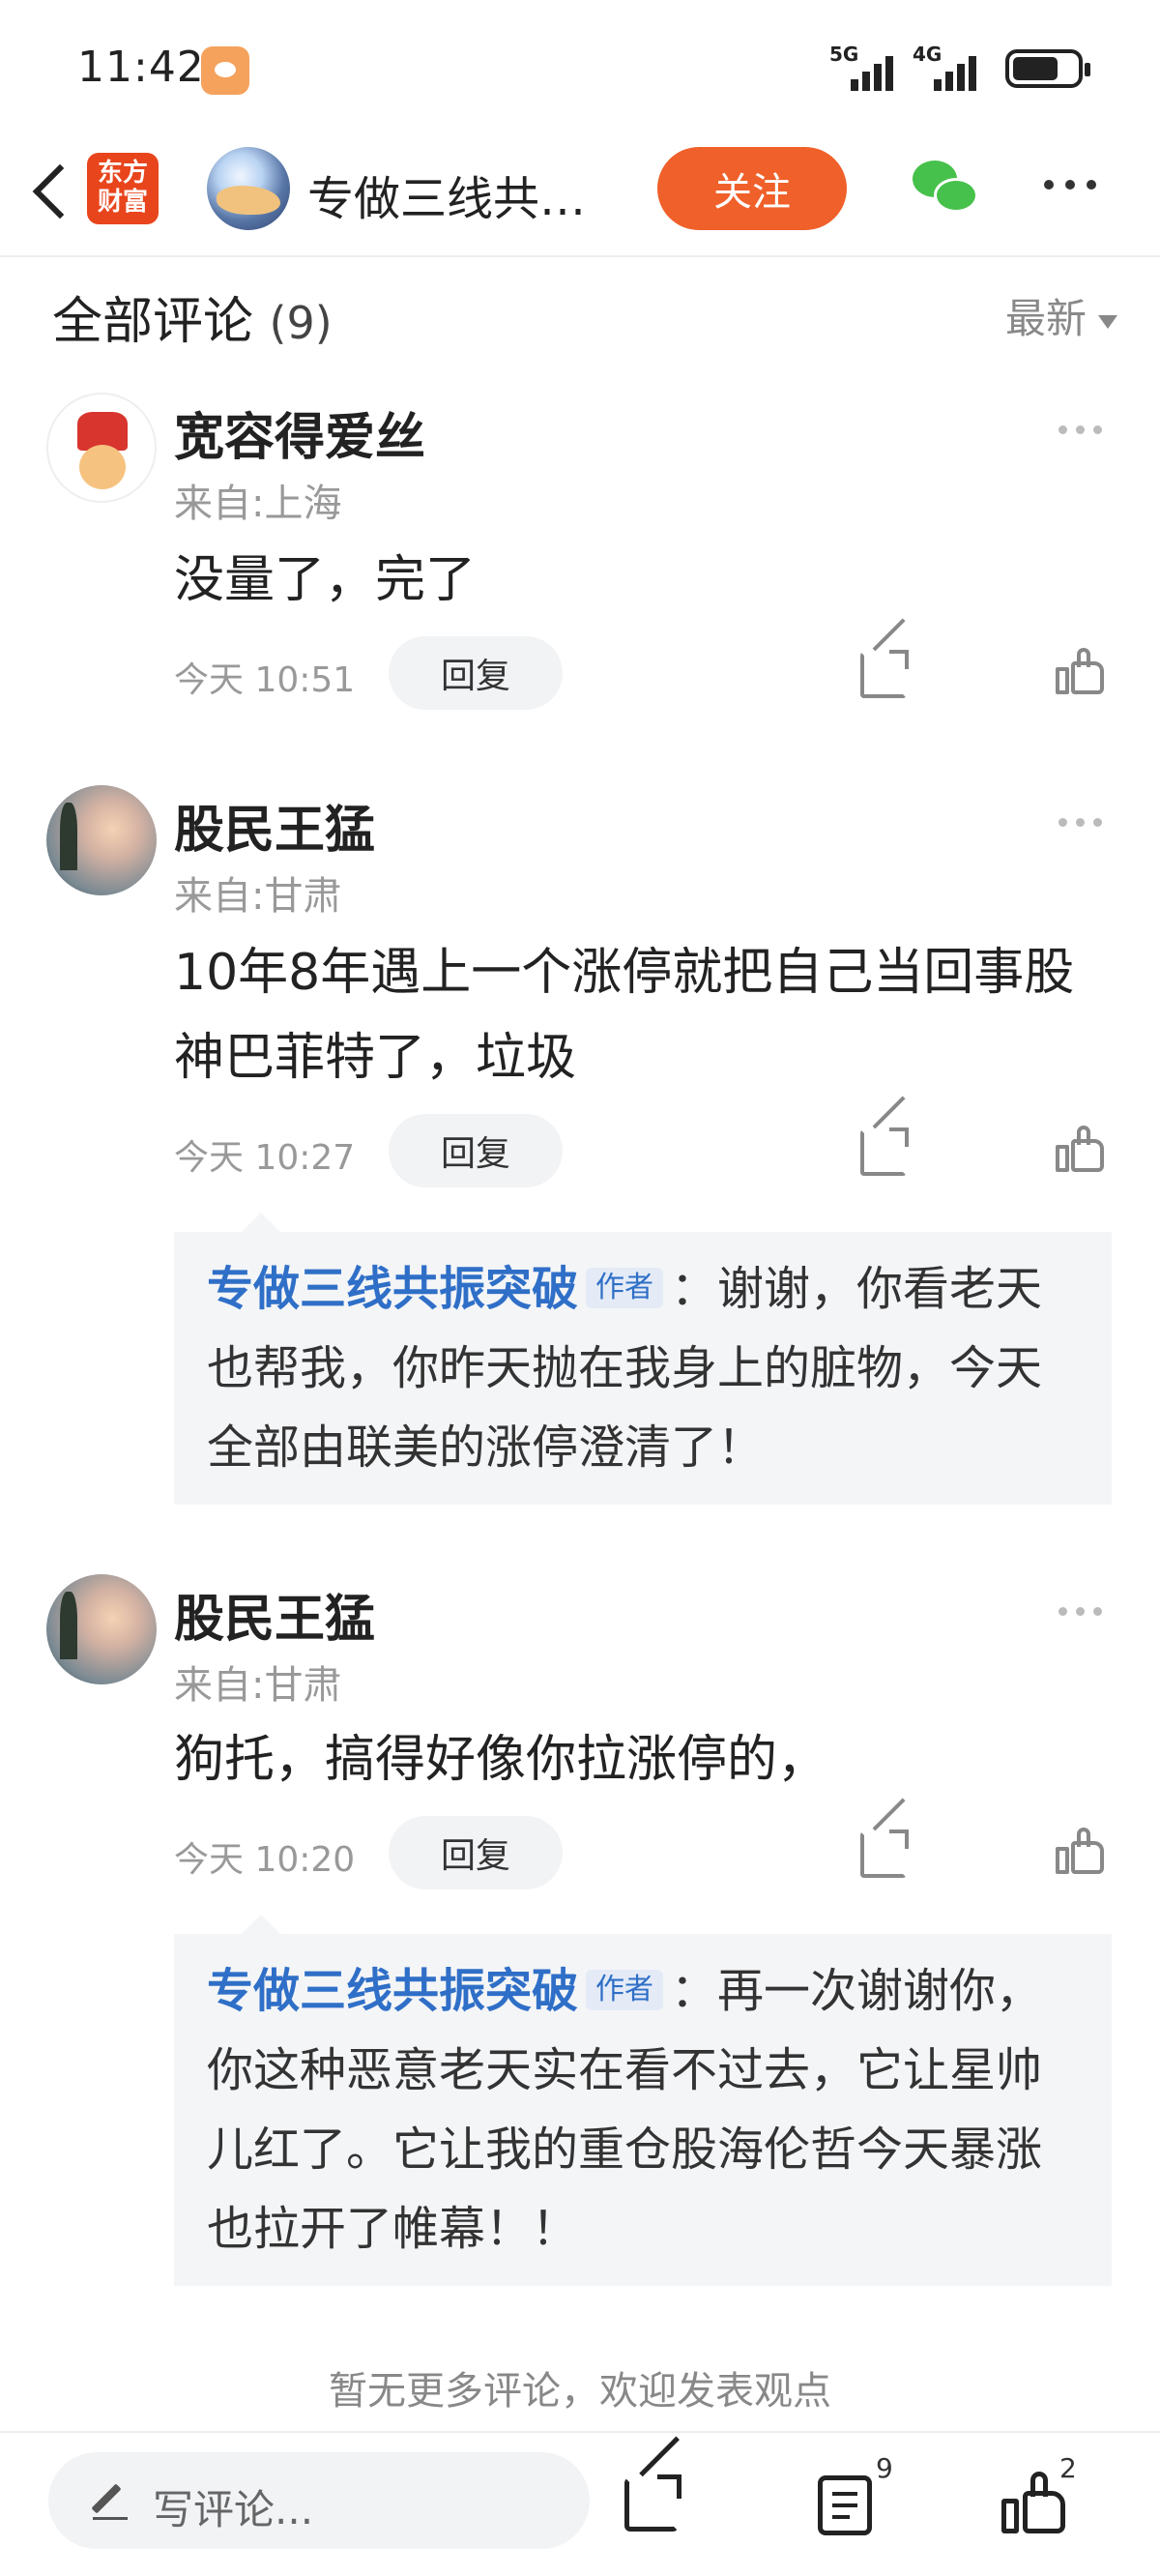 This screenshot has height=2576, width=1160. I want to click on status-bar: 11:42 5G 4G, so click(580, 67).